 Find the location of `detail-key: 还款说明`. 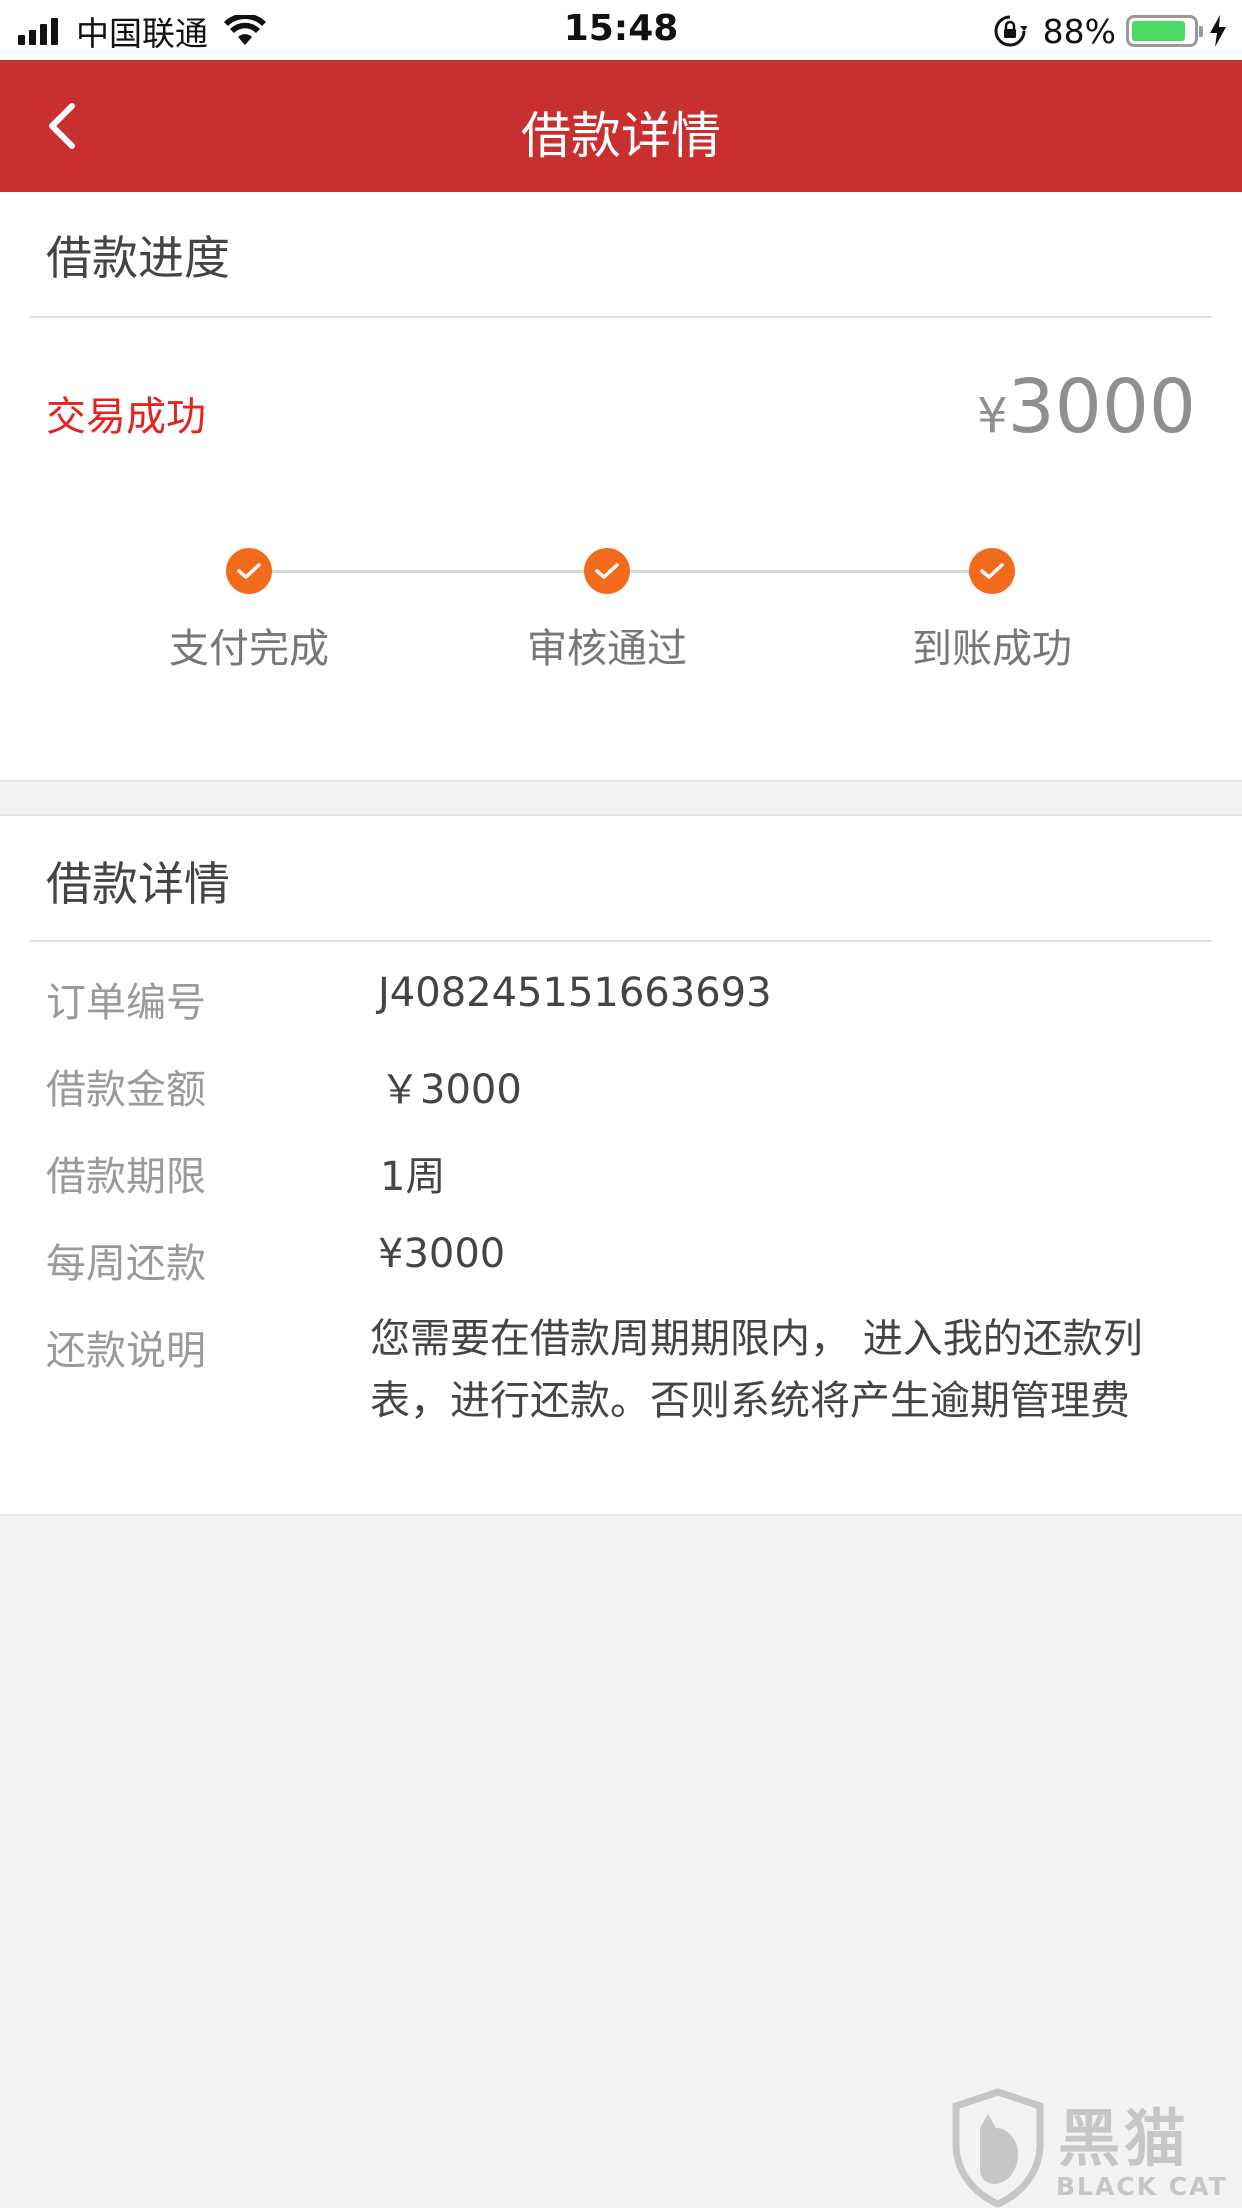

detail-key: 还款说明 is located at coordinates (126, 1351).